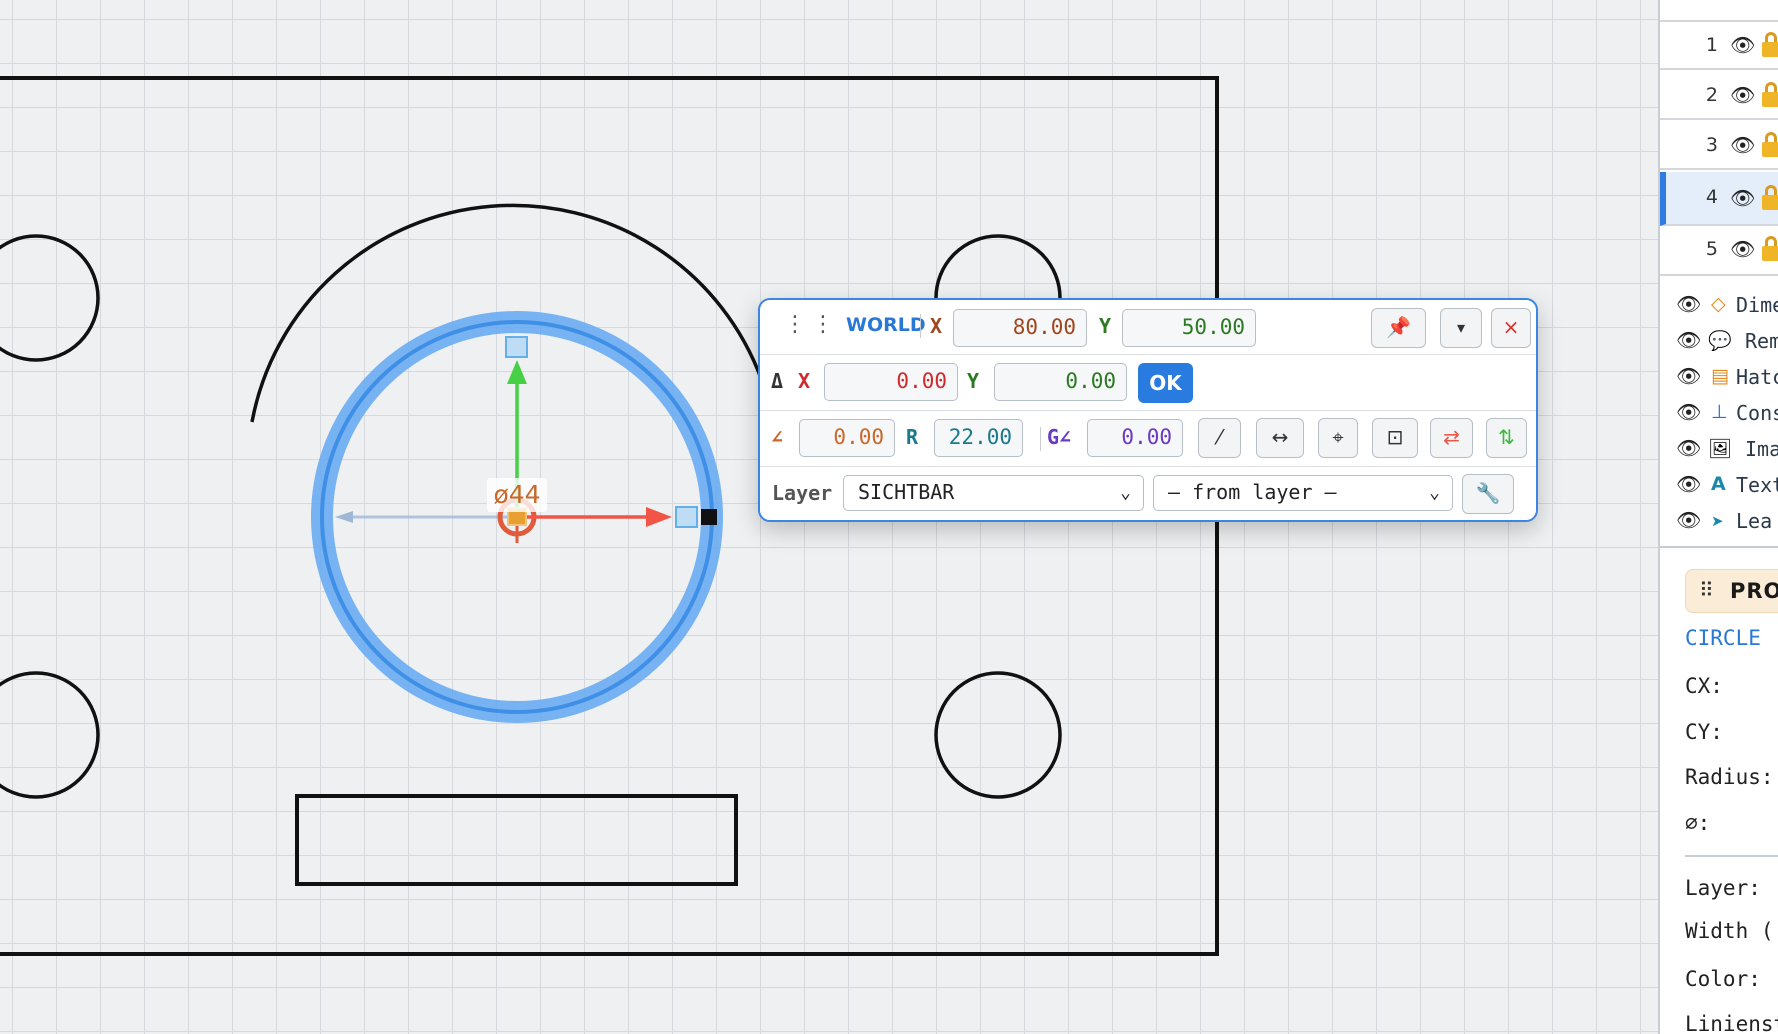 This screenshot has height=1034, width=1778. What do you see at coordinates (1711, 197) in the screenshot?
I see `layer-number: 4` at bounding box center [1711, 197].